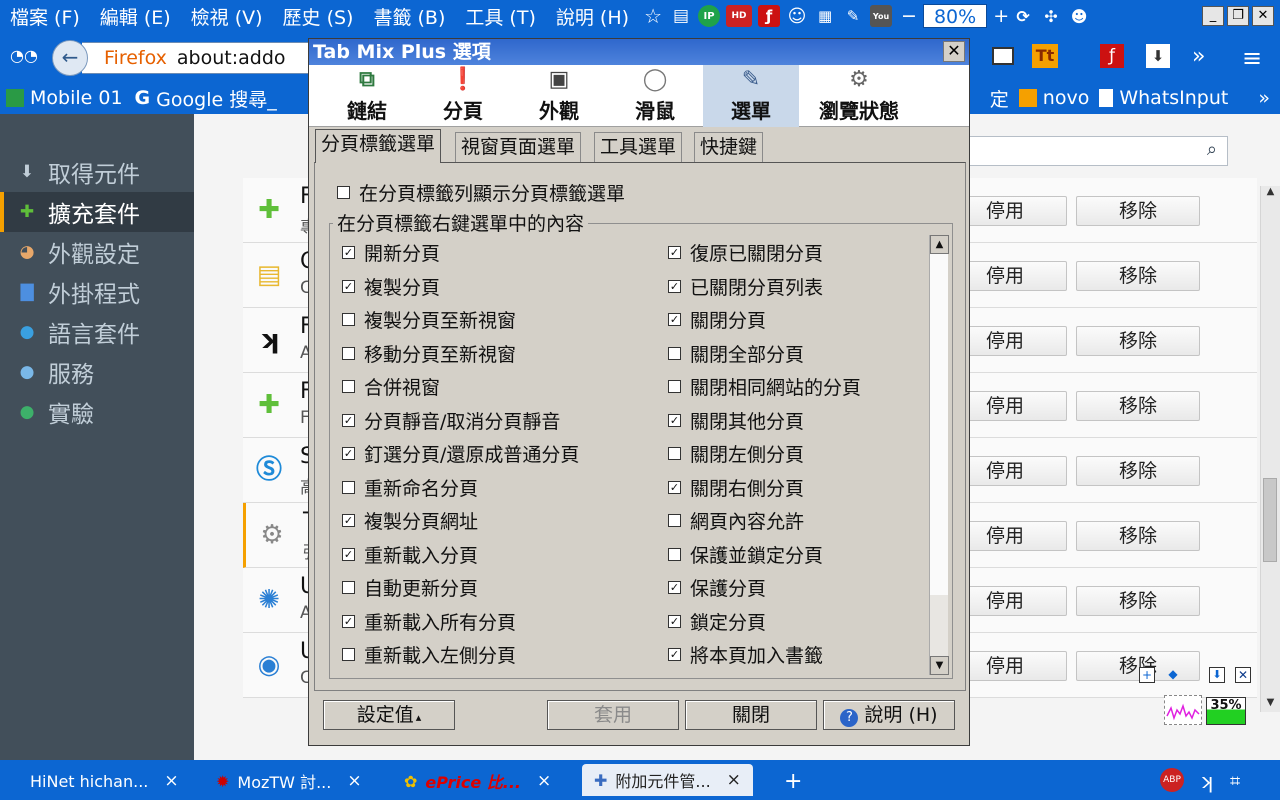  What do you see at coordinates (410, 487) in the screenshot?
I see `menu-option-item: 重新命名分頁` at bounding box center [410, 487].